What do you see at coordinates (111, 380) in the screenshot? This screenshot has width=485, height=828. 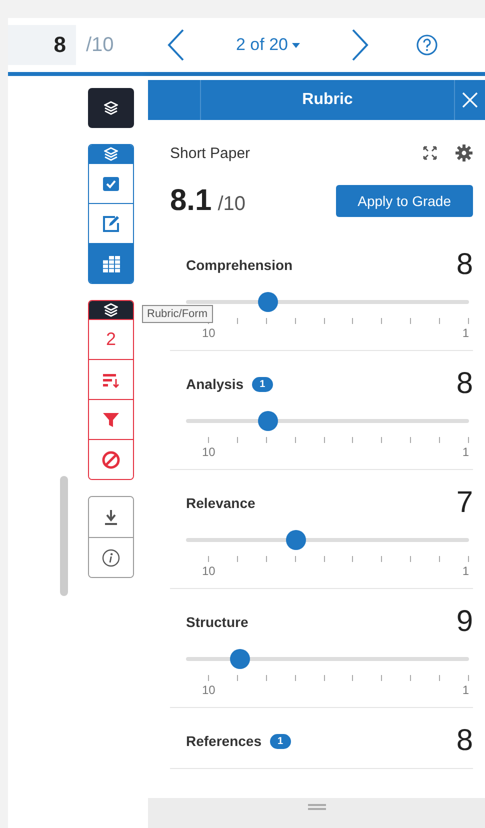 I see `sort-icon` at bounding box center [111, 380].